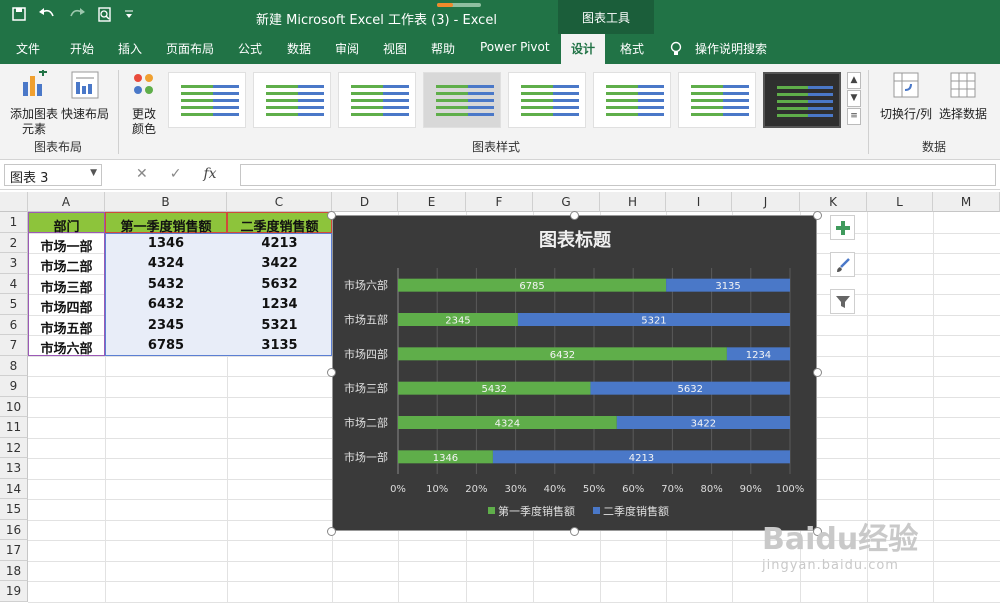 The image size is (1000, 603). Describe the element at coordinates (279, 202) in the screenshot. I see `column-header-c: C` at that location.